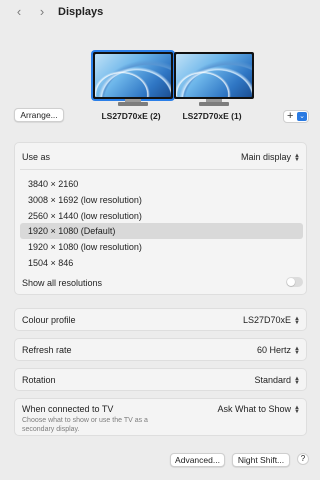  I want to click on resolution-option: 2560 × 1440 (low resolution), so click(161, 216).